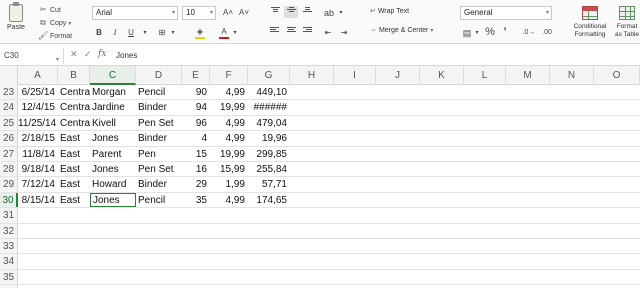  I want to click on cell-g: ######, so click(269, 107).